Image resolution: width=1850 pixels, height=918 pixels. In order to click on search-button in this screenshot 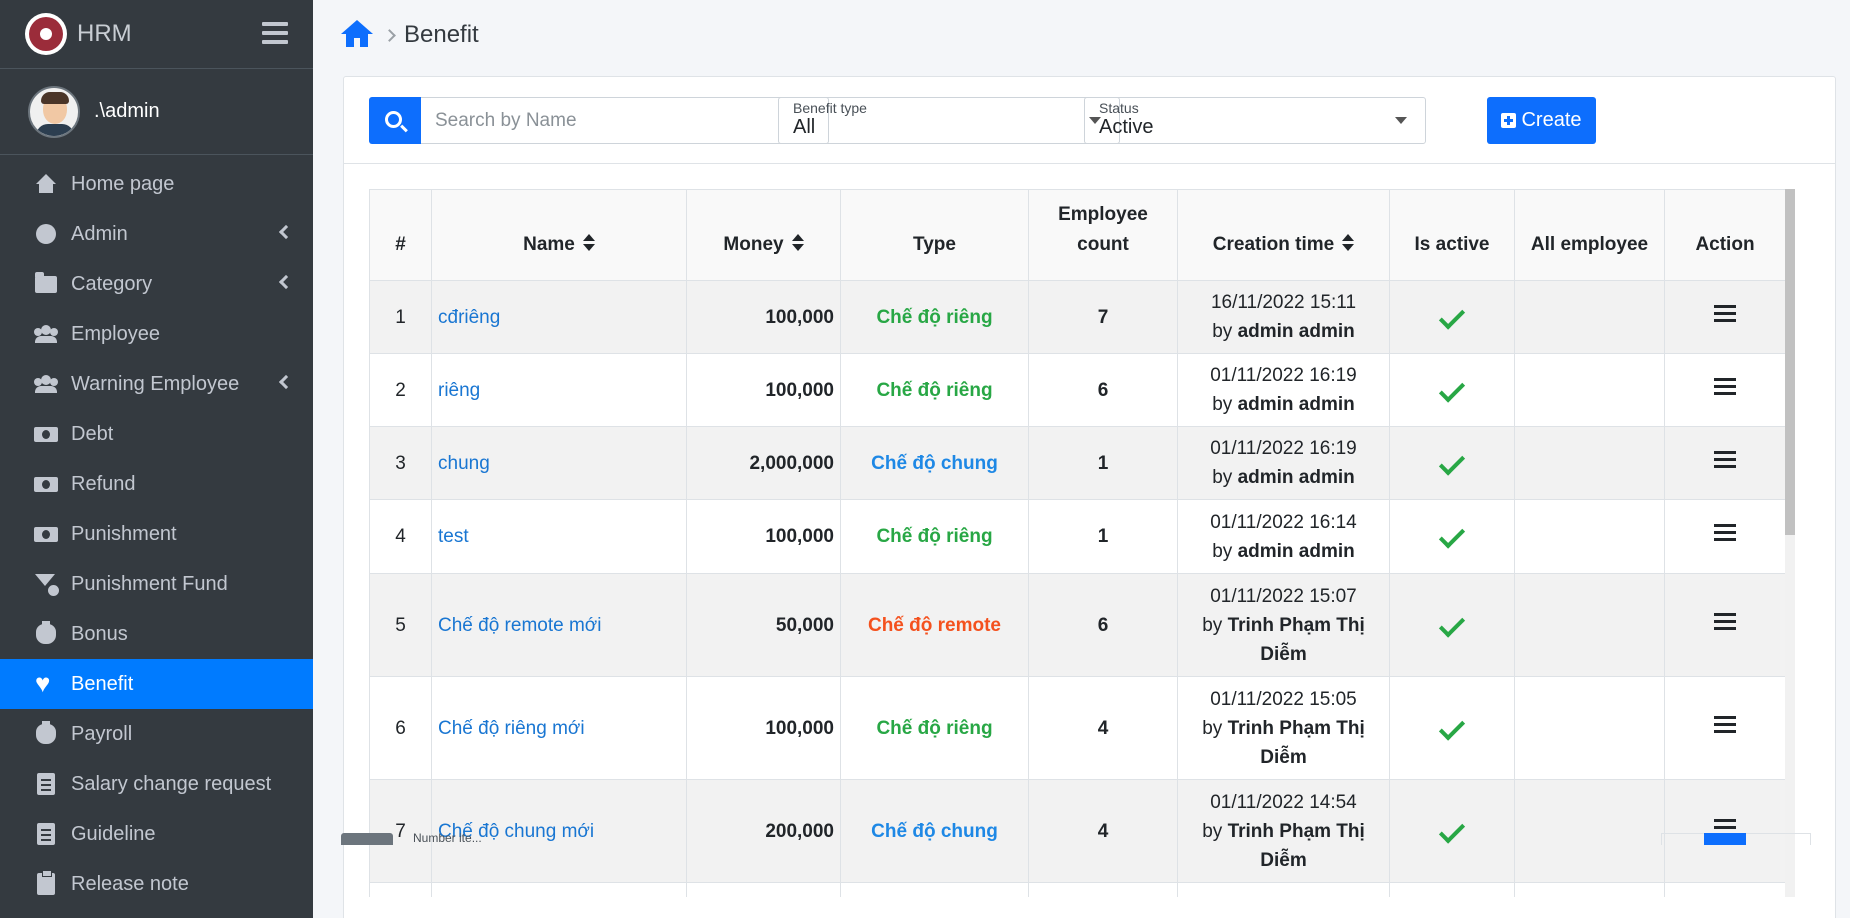, I will do `click(395, 120)`.